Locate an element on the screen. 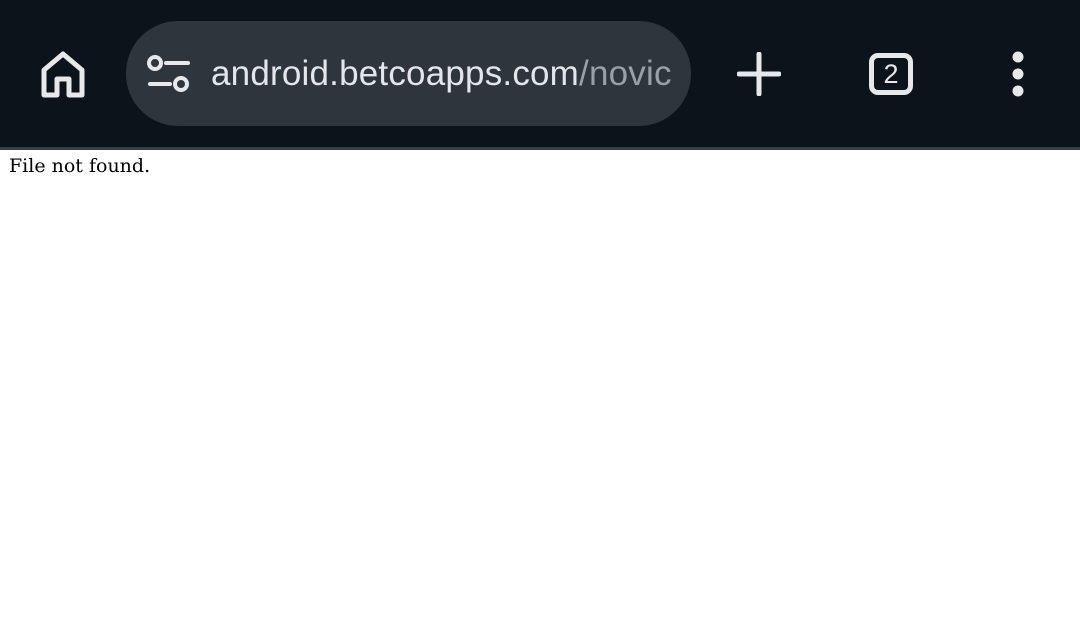 This screenshot has width=1080, height=630. tab-count: 2 is located at coordinates (891, 74).